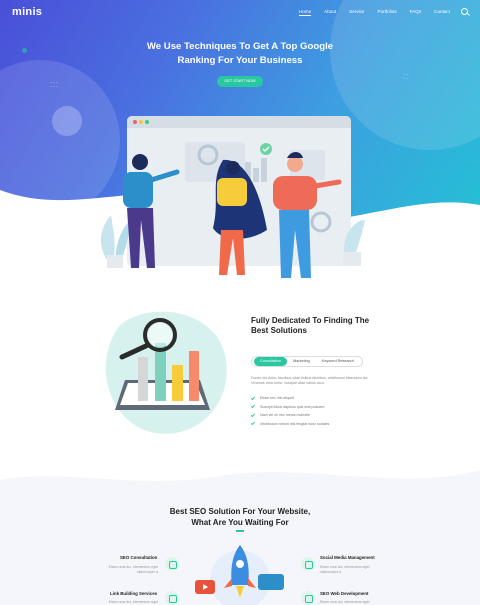 The width and height of the screenshot is (480, 605). Describe the element at coordinates (172, 564) in the screenshot. I see `seo-consultation-icon` at that location.